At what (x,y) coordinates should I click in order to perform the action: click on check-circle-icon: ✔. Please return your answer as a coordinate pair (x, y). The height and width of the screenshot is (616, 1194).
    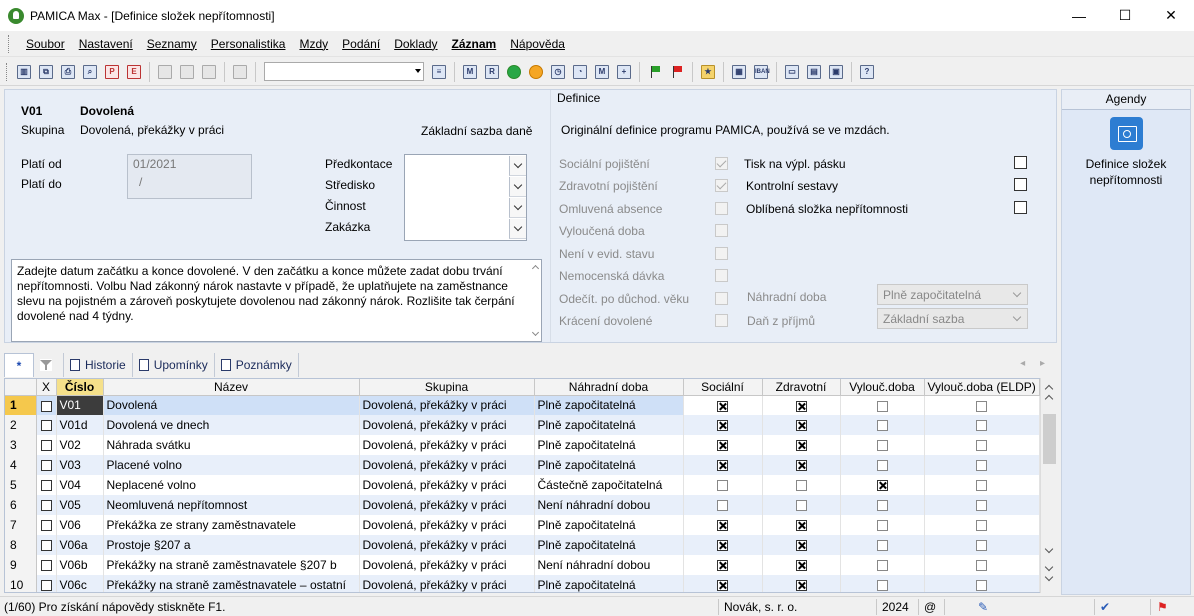
    Looking at the image, I should click on (1105, 607).